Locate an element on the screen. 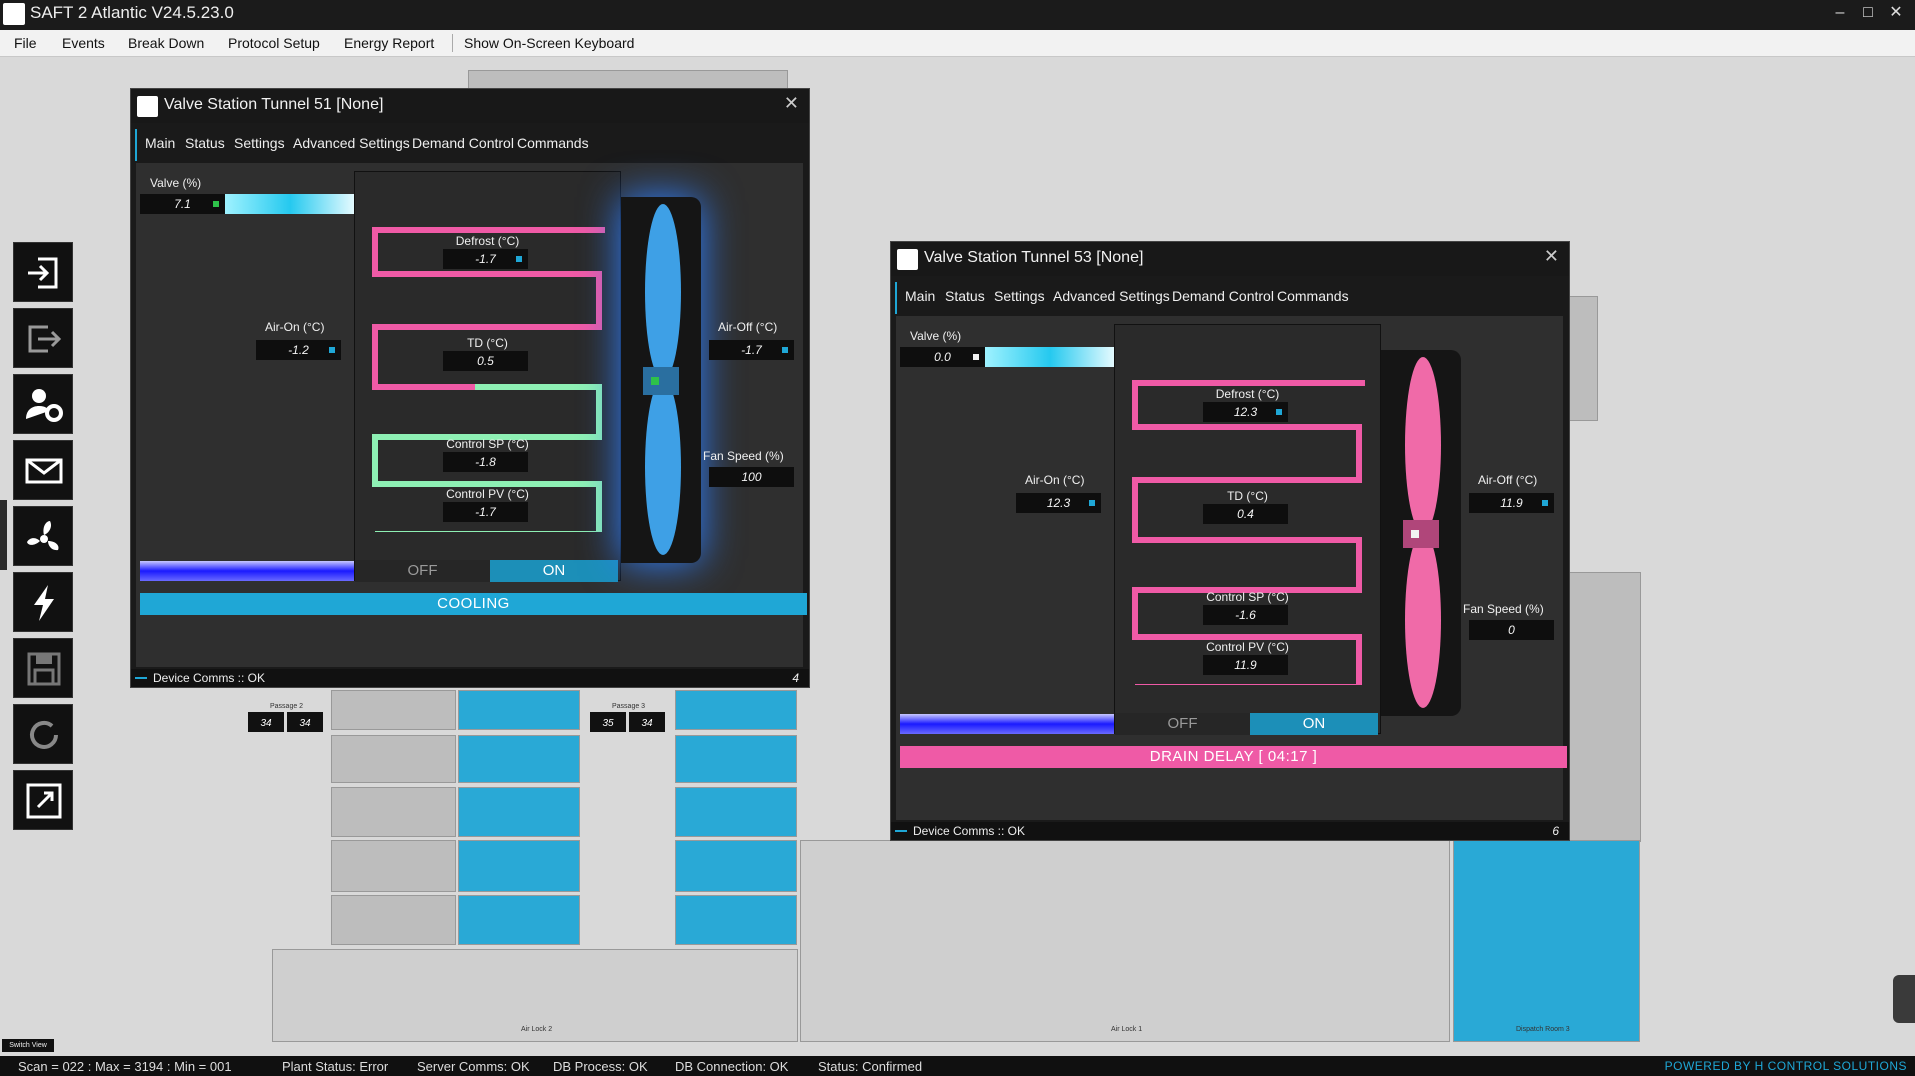  tile-b2r is located at coordinates (736, 759).